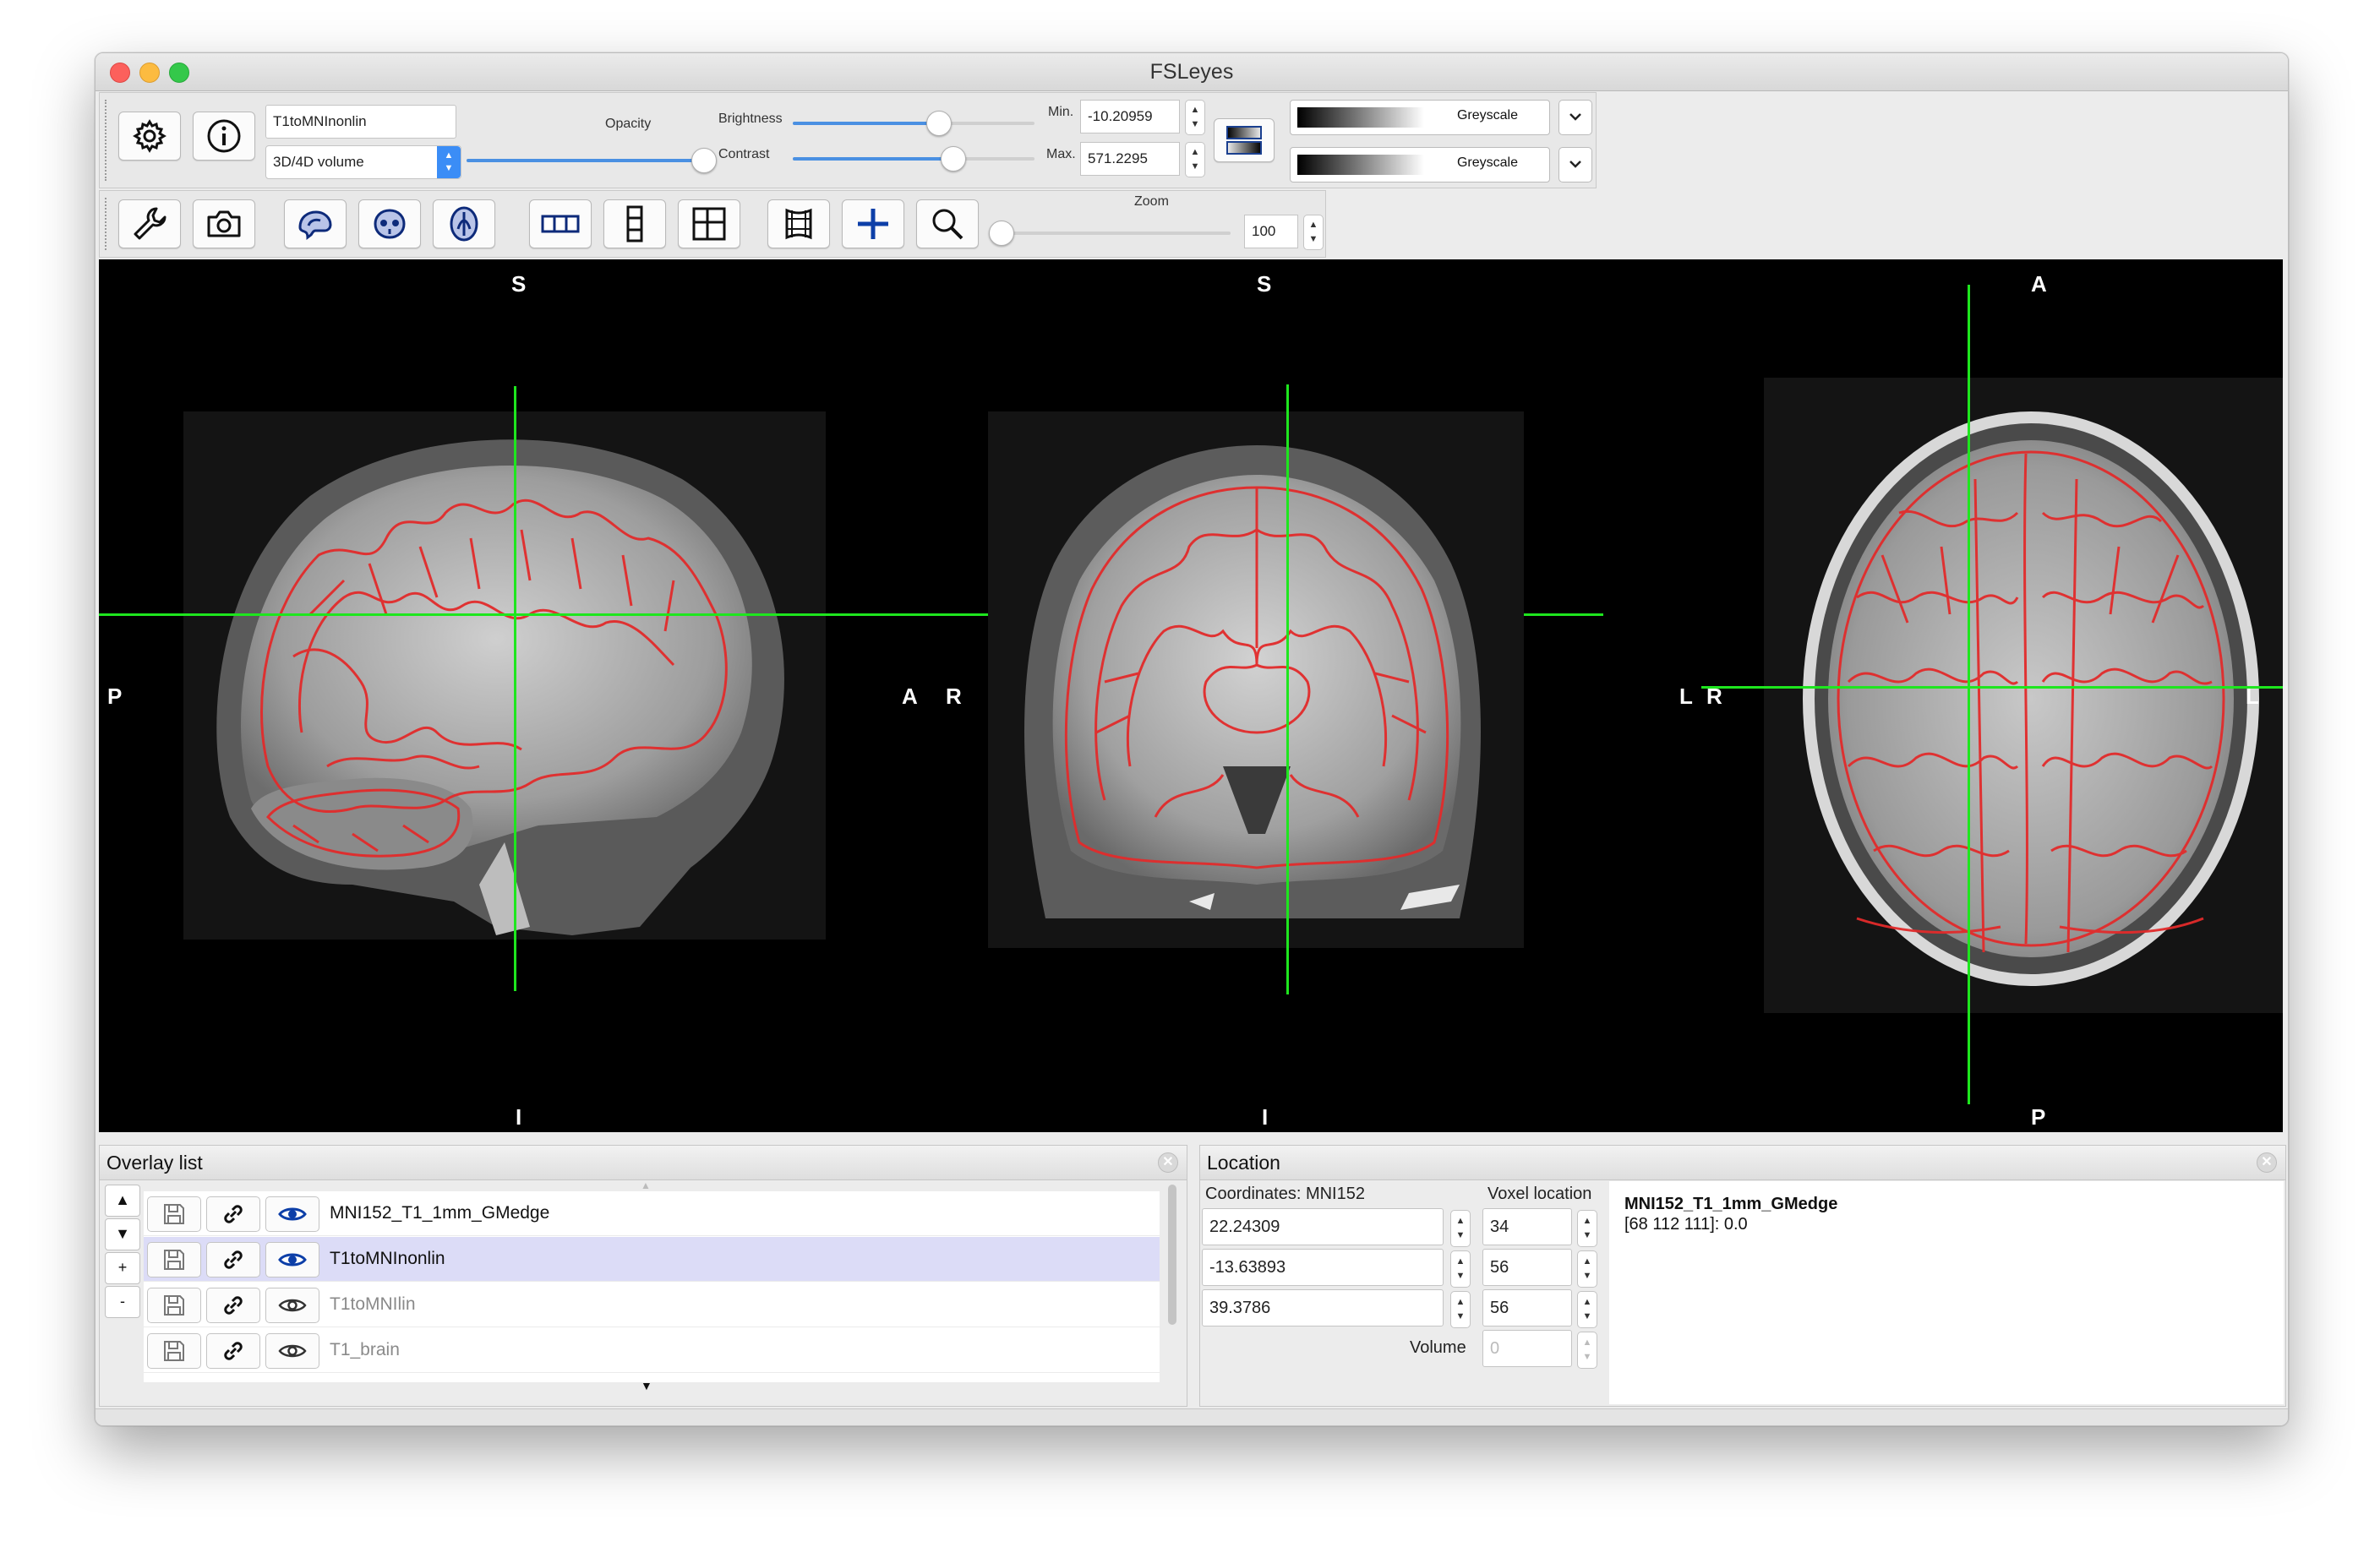 The image size is (2380, 1558). Describe the element at coordinates (939, 124) in the screenshot. I see `brightness-slider-knob` at that location.